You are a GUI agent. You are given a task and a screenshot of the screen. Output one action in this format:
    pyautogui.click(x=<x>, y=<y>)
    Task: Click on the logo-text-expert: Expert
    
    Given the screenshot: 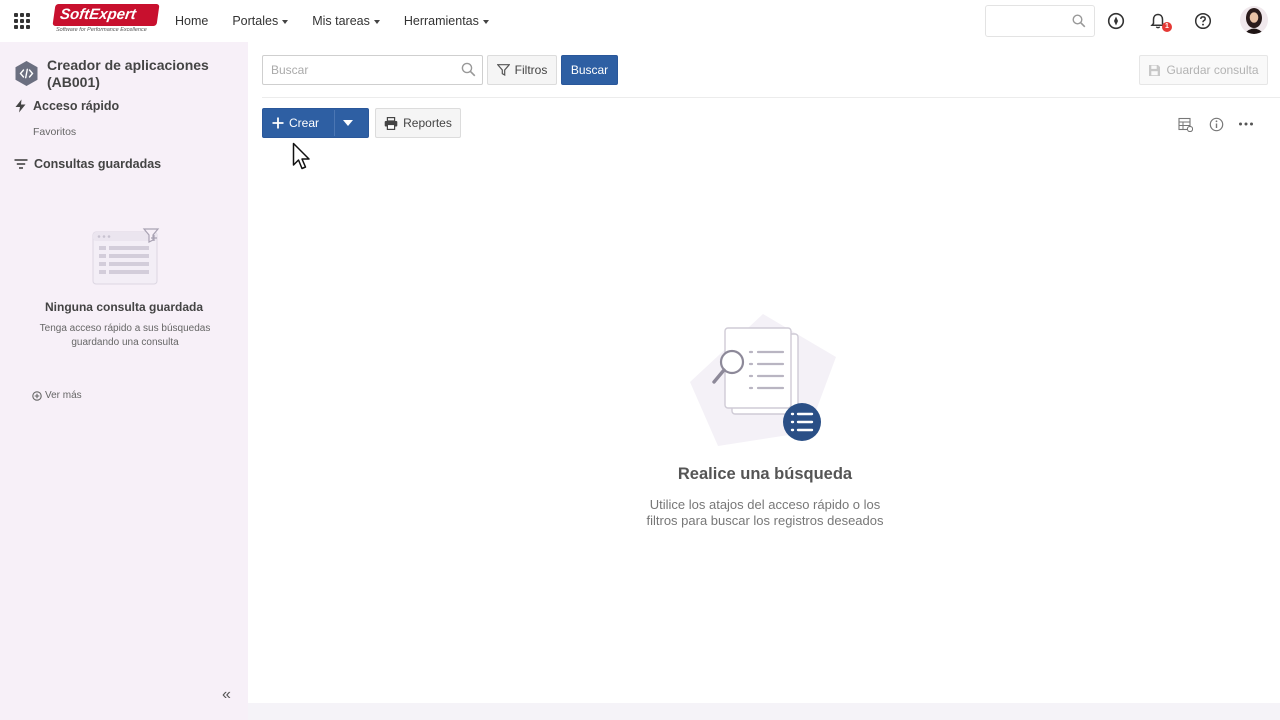 What is the action you would take?
    pyautogui.click(x=113, y=14)
    